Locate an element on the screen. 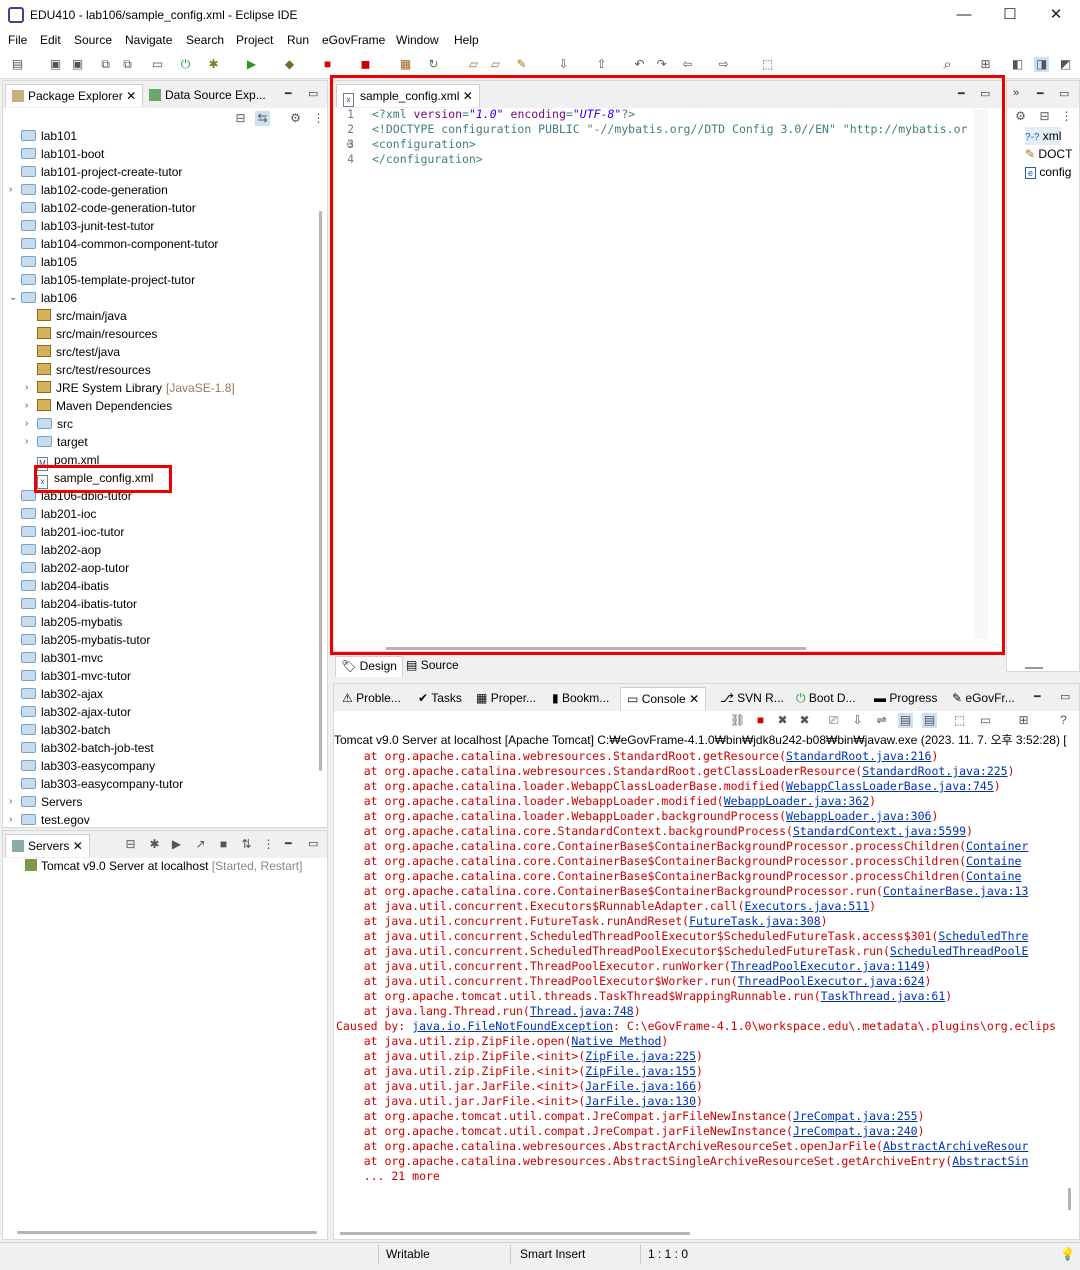 The height and width of the screenshot is (1270, 1080). tree-item: lab103-junit-test-tutor is located at coordinates (87, 226).